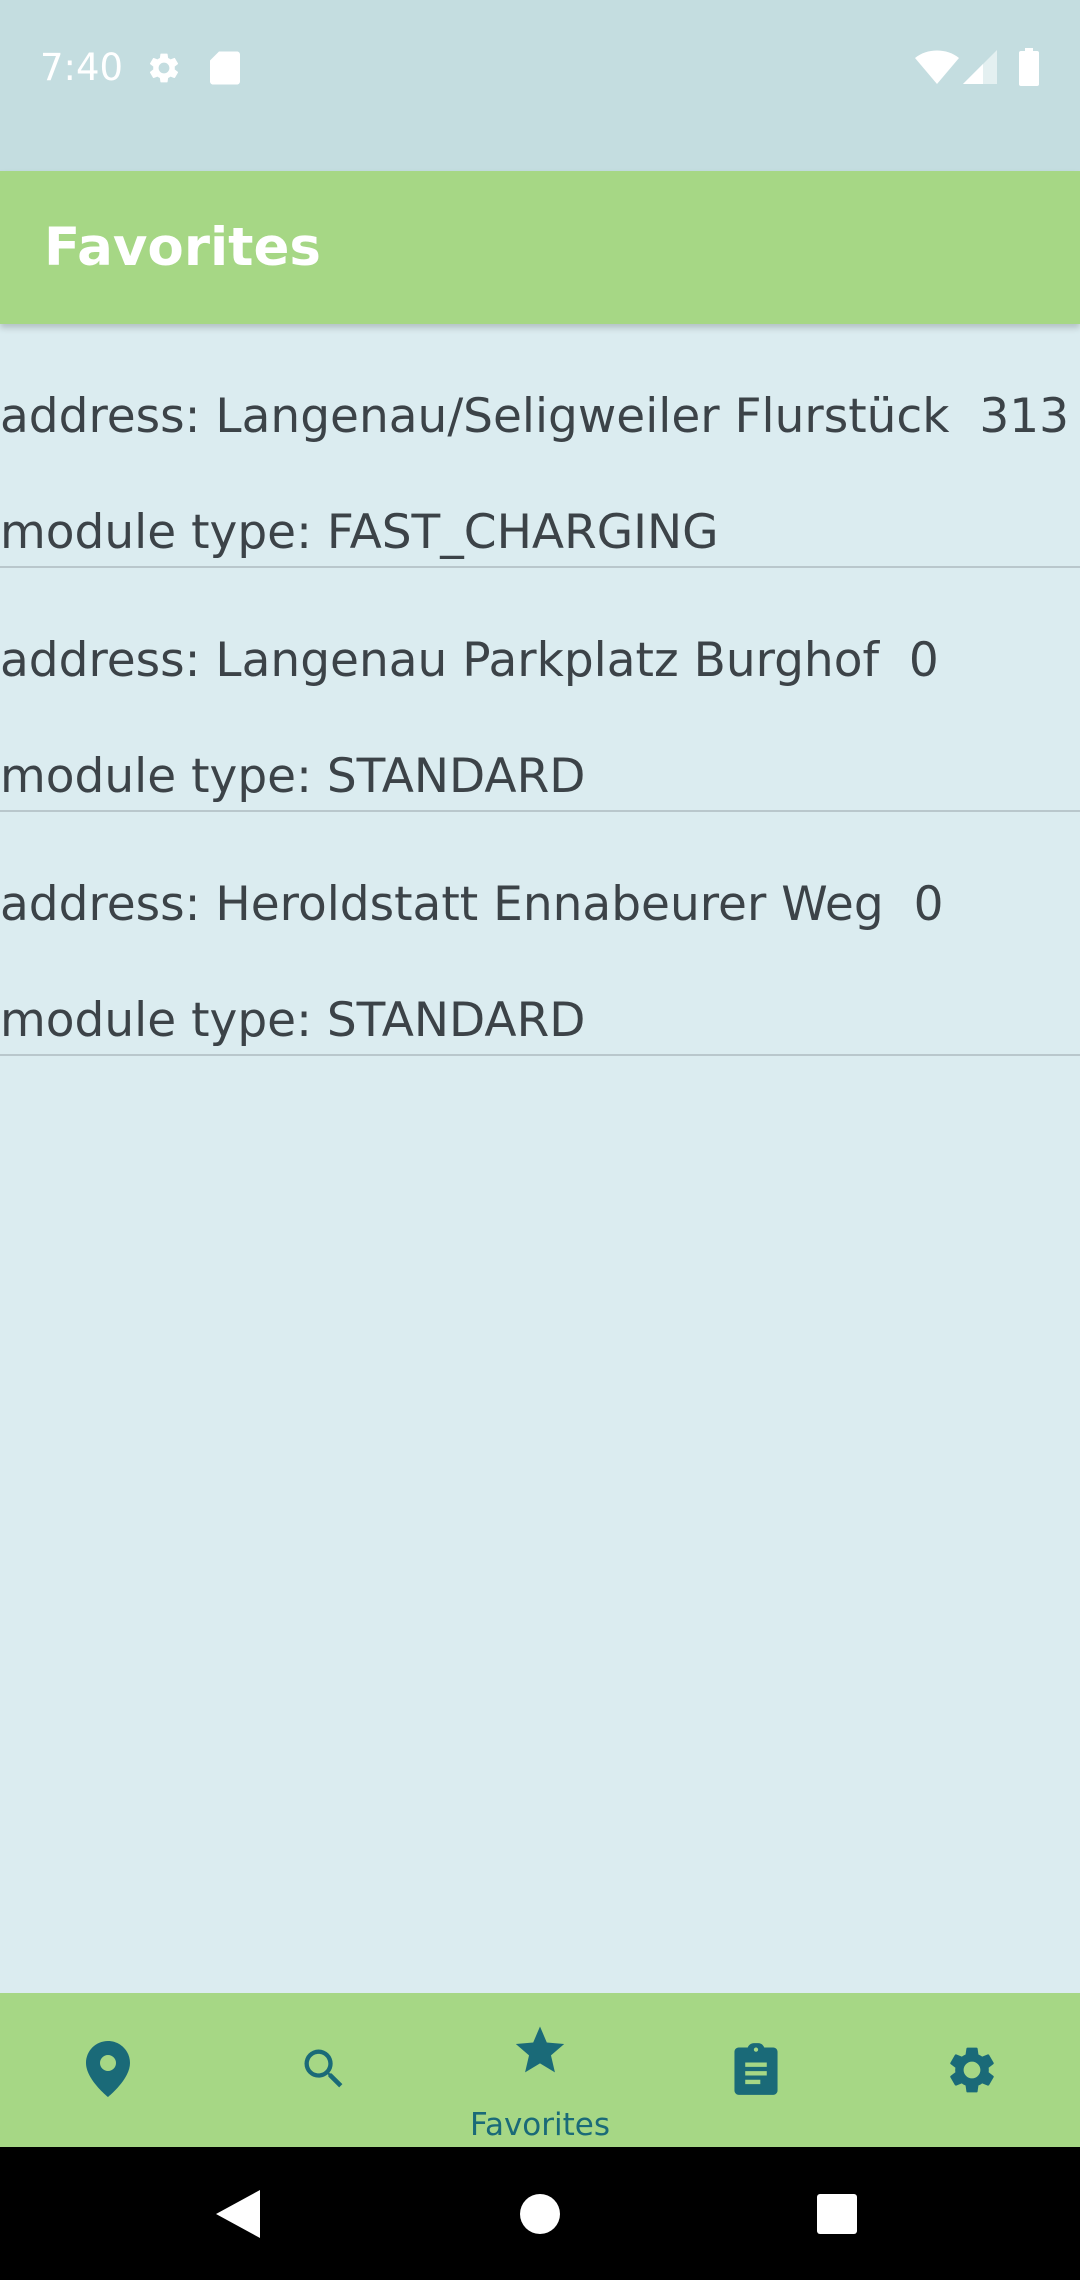  Describe the element at coordinates (82, 67) in the screenshot. I see `status-time: 7:40` at that location.